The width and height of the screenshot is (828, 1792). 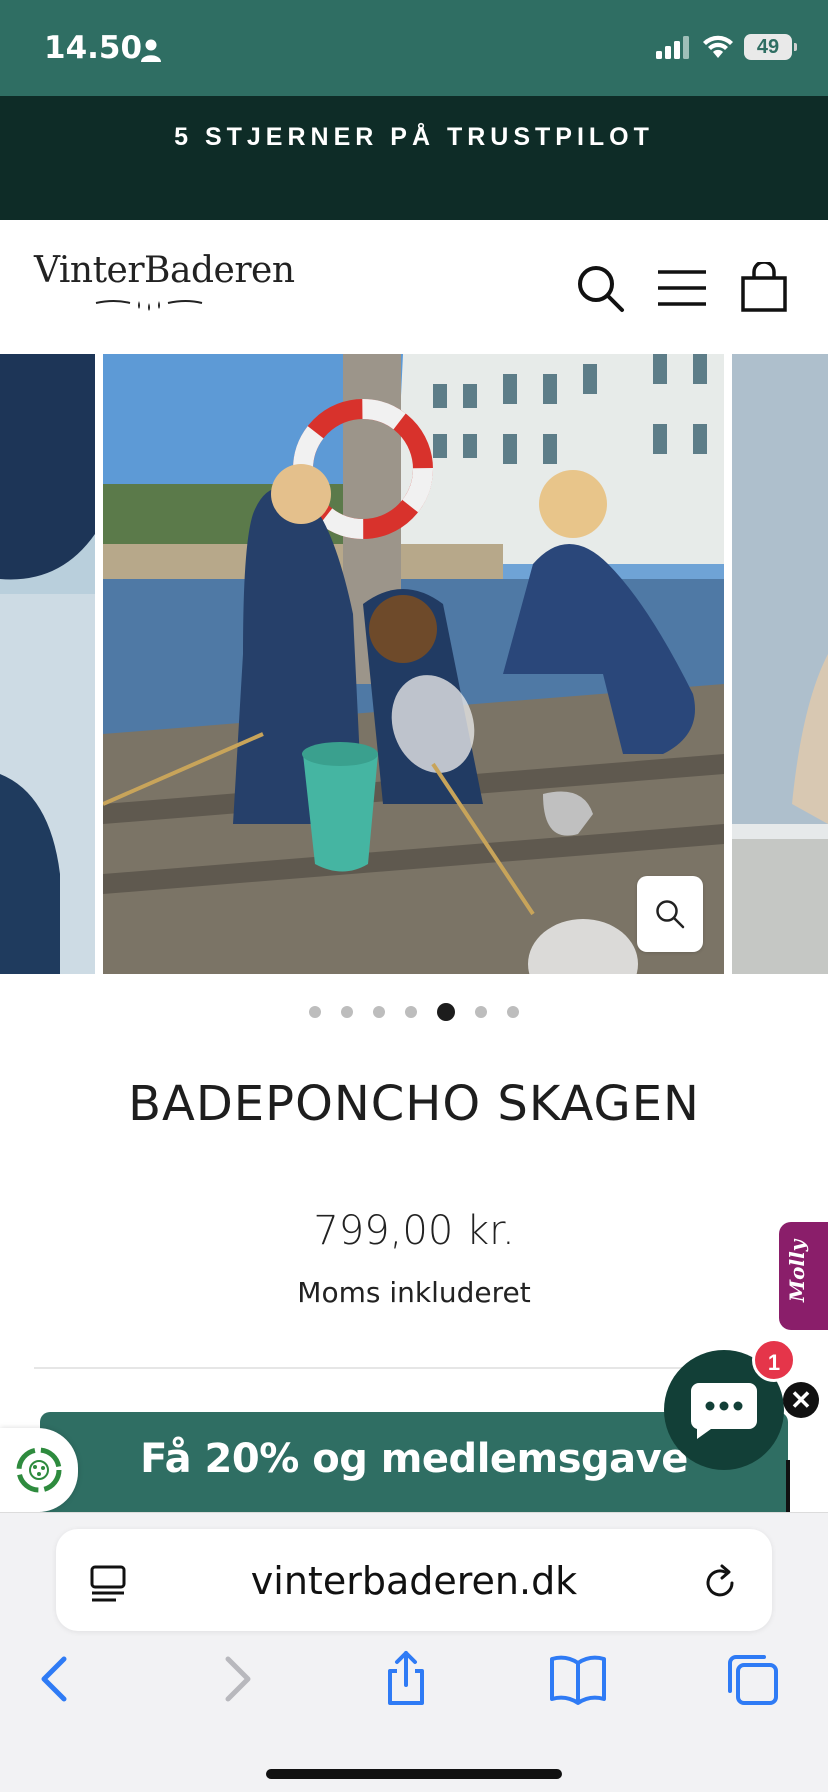 What do you see at coordinates (93, 48) in the screenshot?
I see `status-time: 14.50` at bounding box center [93, 48].